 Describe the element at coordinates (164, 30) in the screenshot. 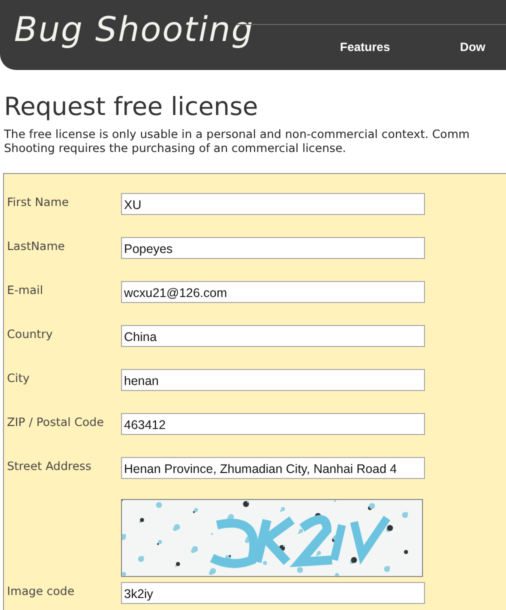

I see `logo: Bug Shooting` at that location.